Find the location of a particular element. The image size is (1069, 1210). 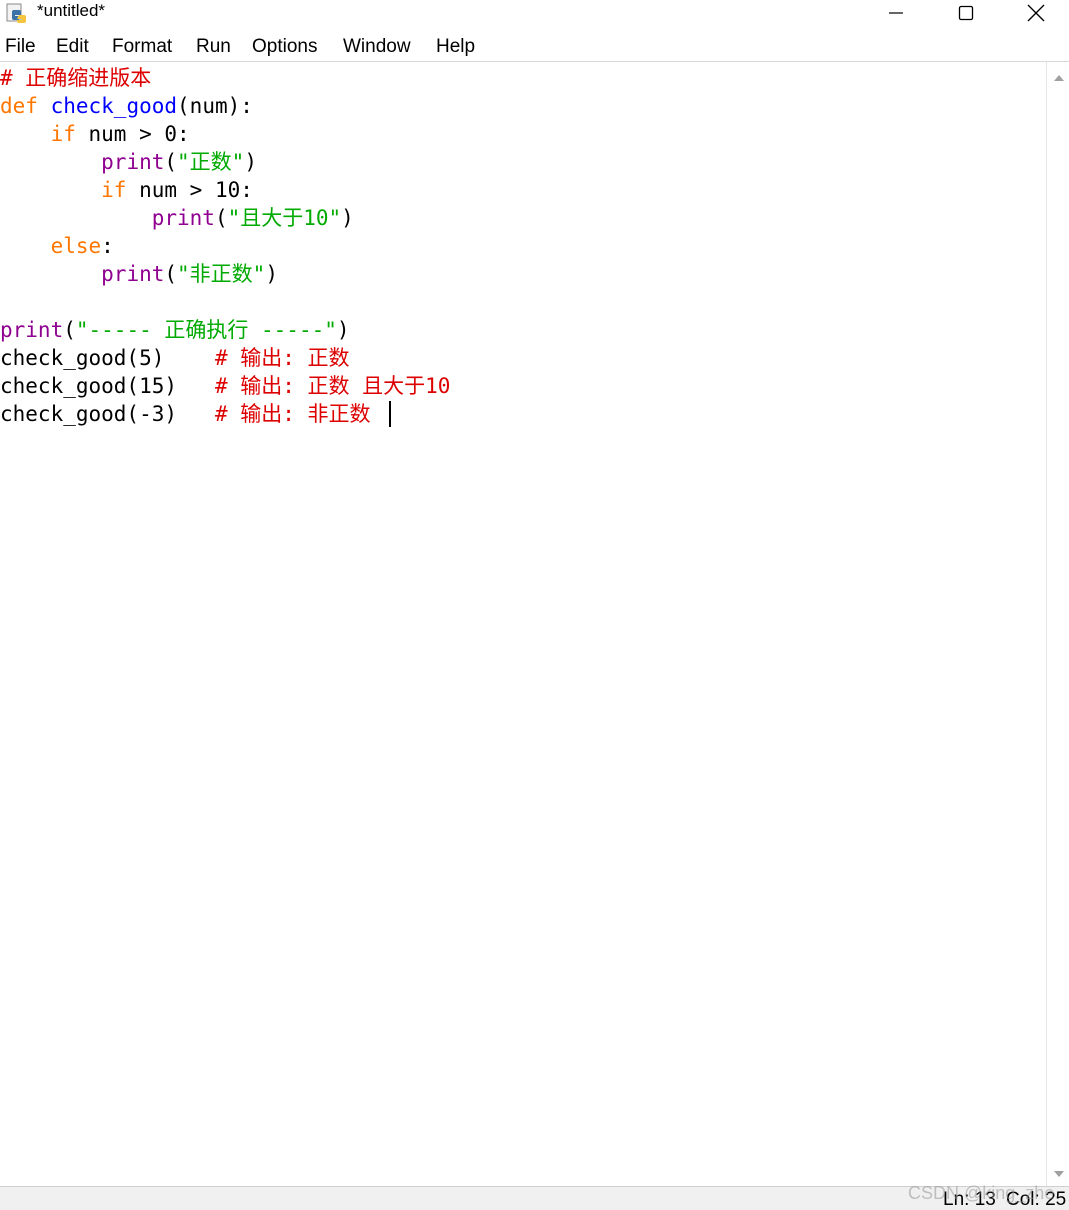

code-line: if num > 0: is located at coordinates (95, 134).